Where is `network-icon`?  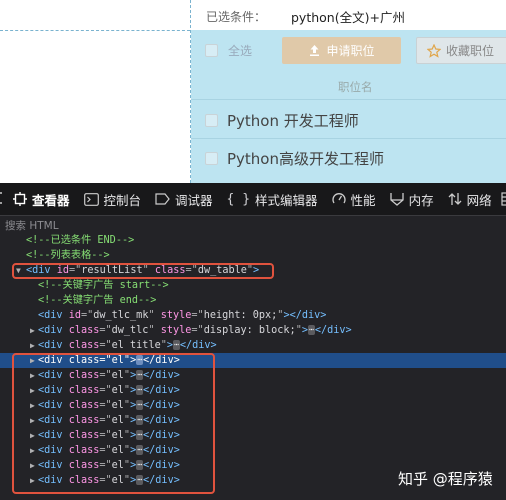 network-icon is located at coordinates (455, 199).